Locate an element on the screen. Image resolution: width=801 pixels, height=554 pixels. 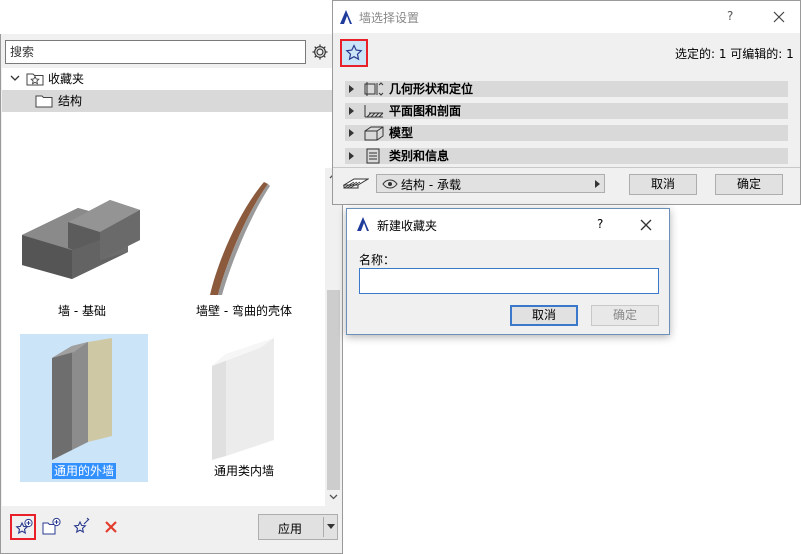
apply-button: 应用 is located at coordinates (298, 527).